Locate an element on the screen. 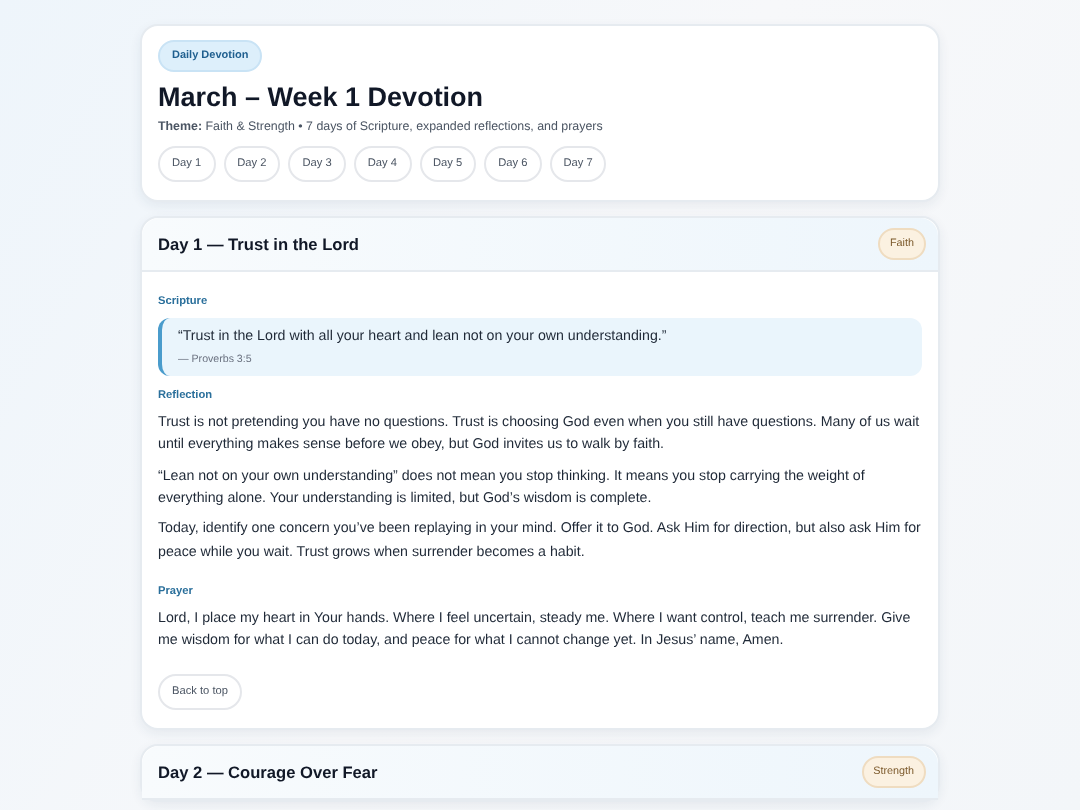 The width and height of the screenshot is (1080, 810). page-title: March – Week 1 Devotion is located at coordinates (321, 97).